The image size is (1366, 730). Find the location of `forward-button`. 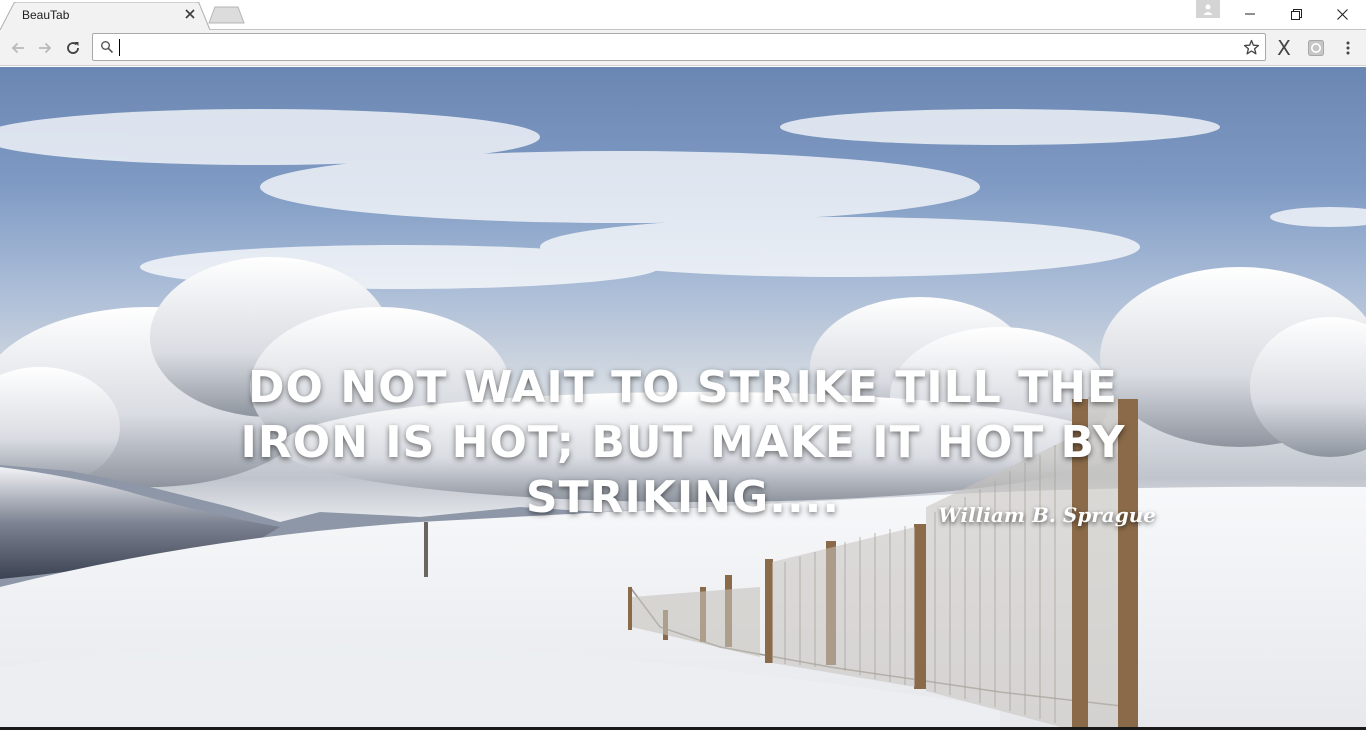

forward-button is located at coordinates (45, 48).